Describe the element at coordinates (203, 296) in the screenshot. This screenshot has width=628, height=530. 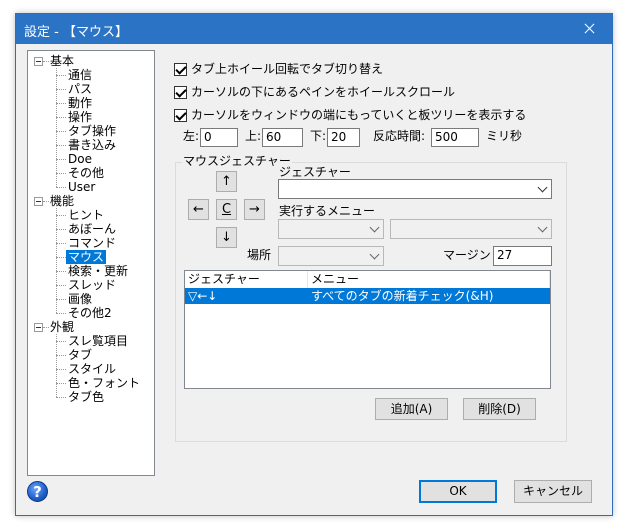
I see `row-gesture-cell: ▽←↓` at that location.